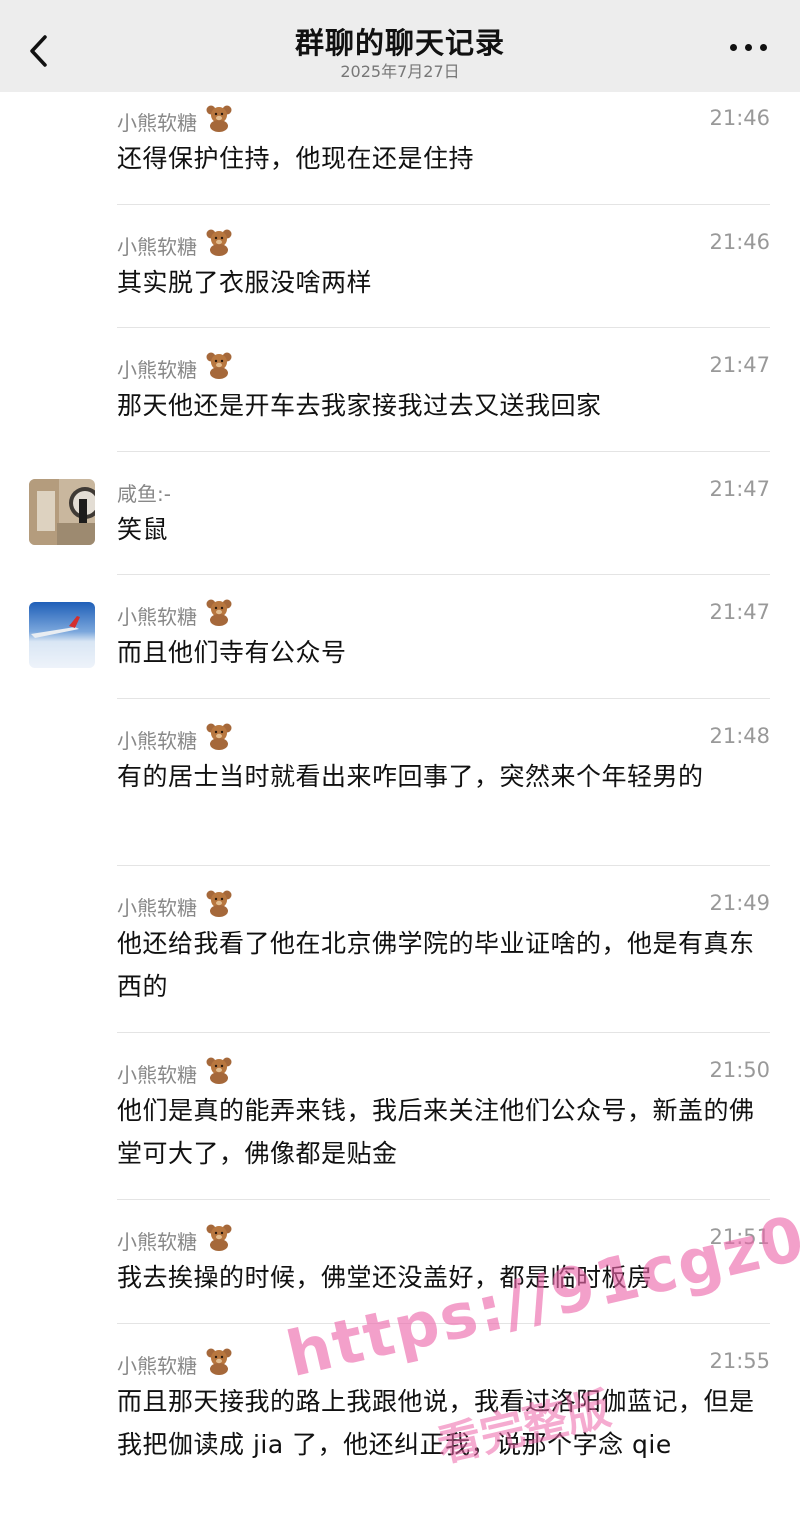 The width and height of the screenshot is (800, 1520). Describe the element at coordinates (739, 1237) in the screenshot. I see `message-time: 21:51` at that location.